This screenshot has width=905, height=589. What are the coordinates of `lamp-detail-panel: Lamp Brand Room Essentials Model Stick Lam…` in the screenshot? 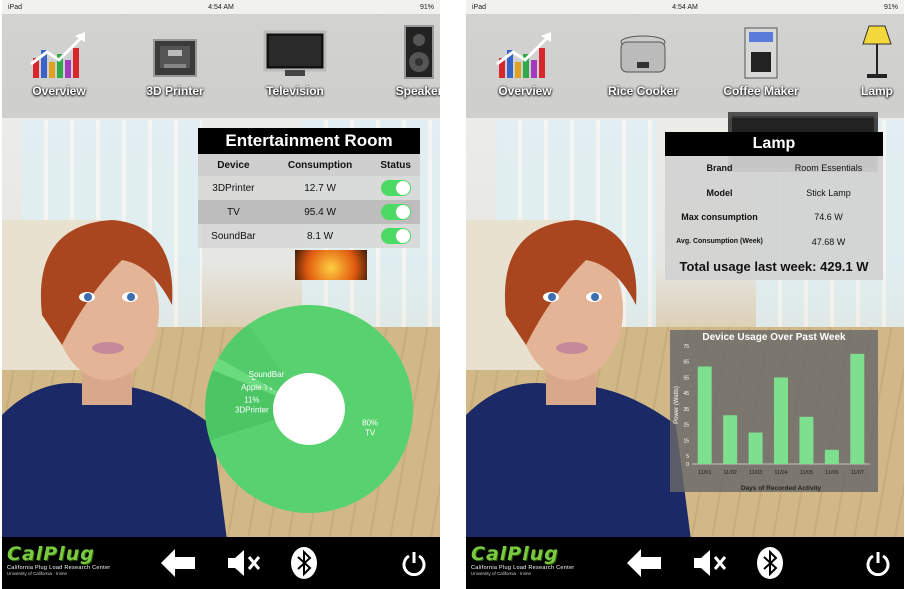 It's located at (774, 206).